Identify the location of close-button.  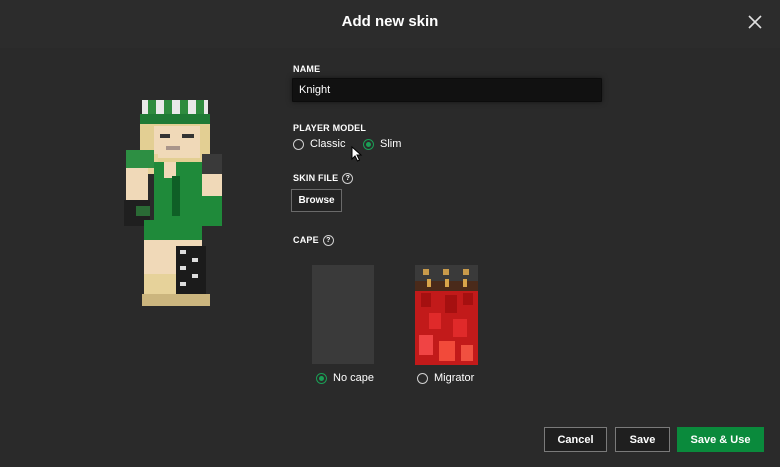
(755, 22).